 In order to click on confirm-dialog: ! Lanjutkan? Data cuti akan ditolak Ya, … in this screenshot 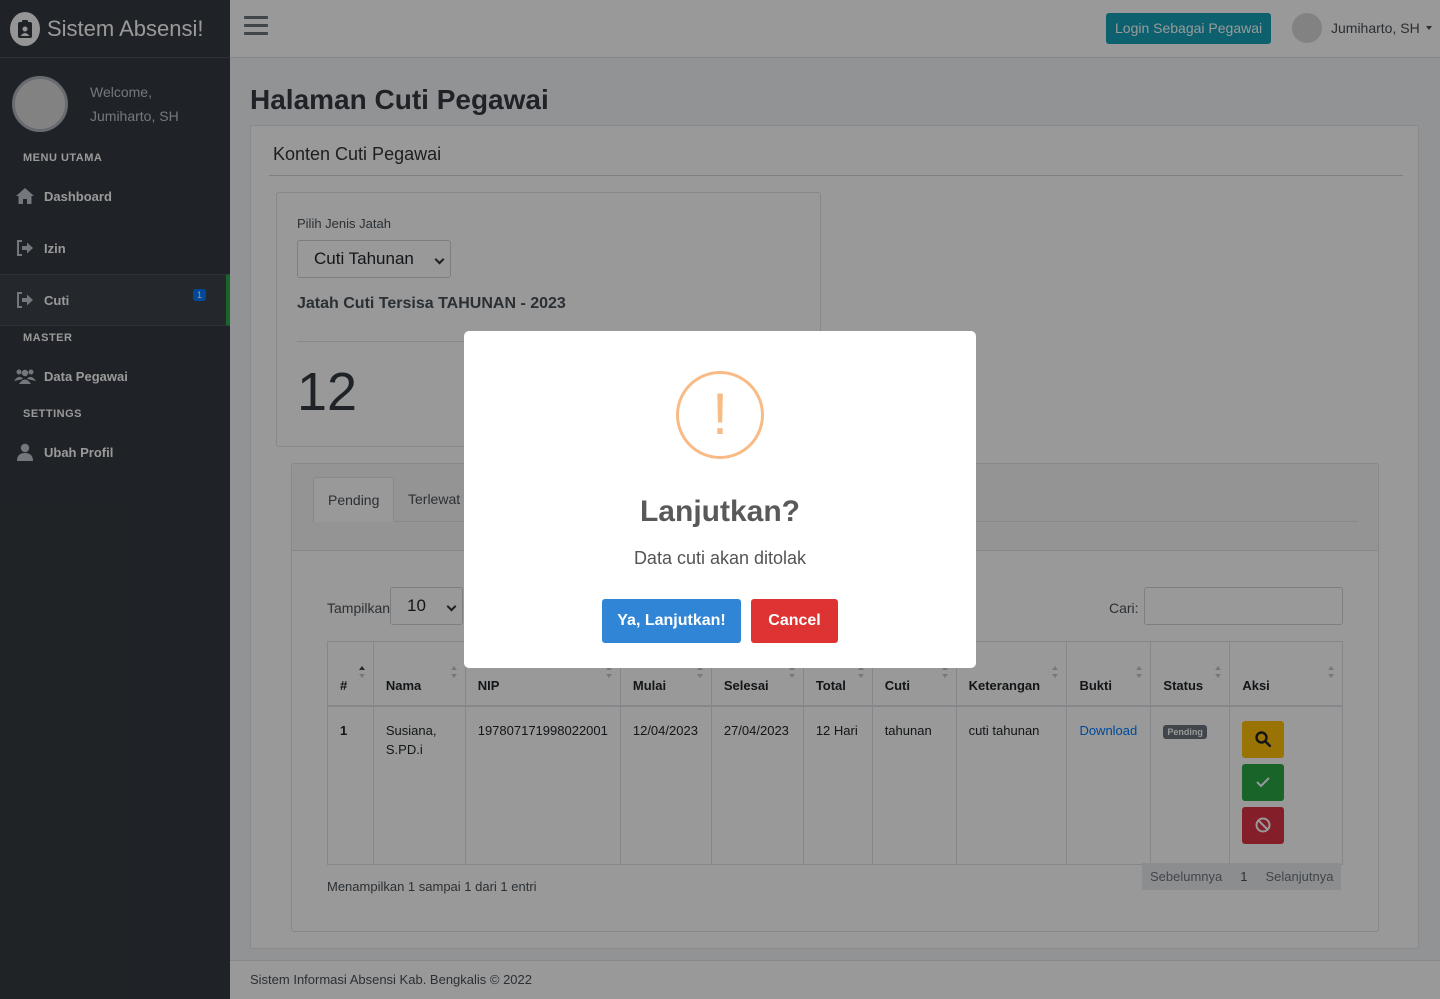, I will do `click(720, 499)`.